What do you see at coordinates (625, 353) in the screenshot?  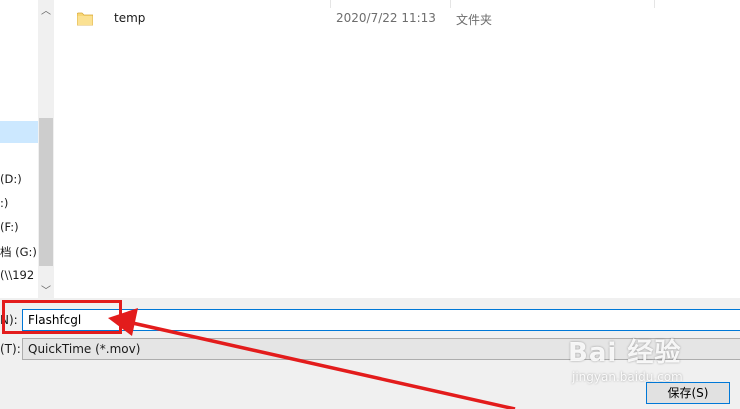 I see `watermark-brand: Bai 经验` at bounding box center [625, 353].